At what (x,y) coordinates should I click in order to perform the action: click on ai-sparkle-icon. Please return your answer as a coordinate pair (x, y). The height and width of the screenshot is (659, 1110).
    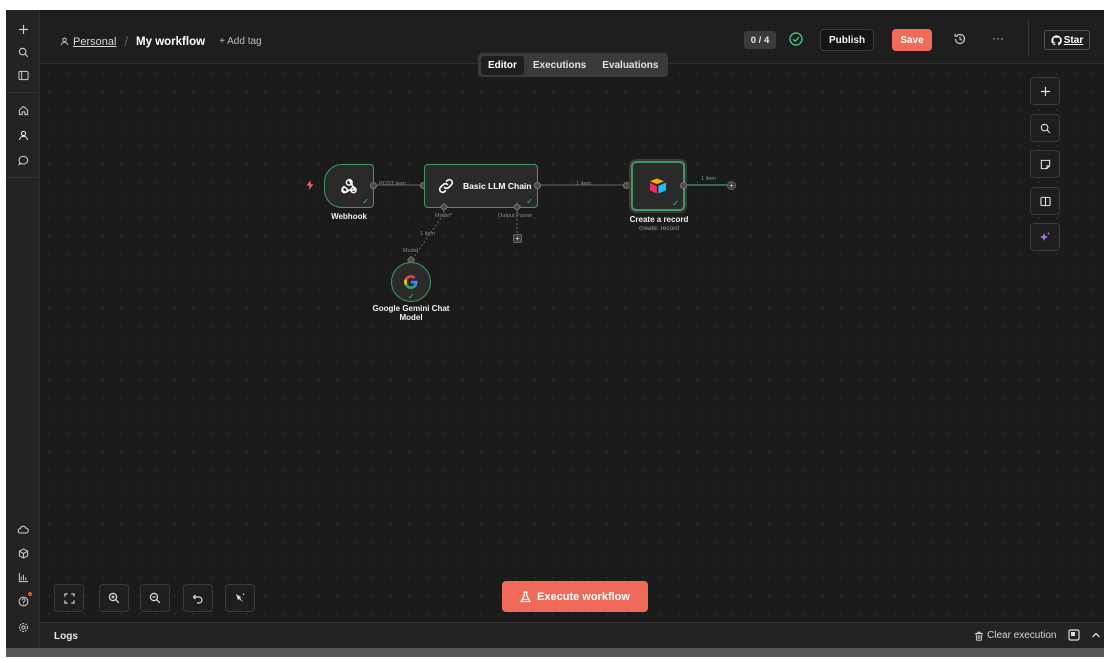
    Looking at the image, I should click on (1045, 236).